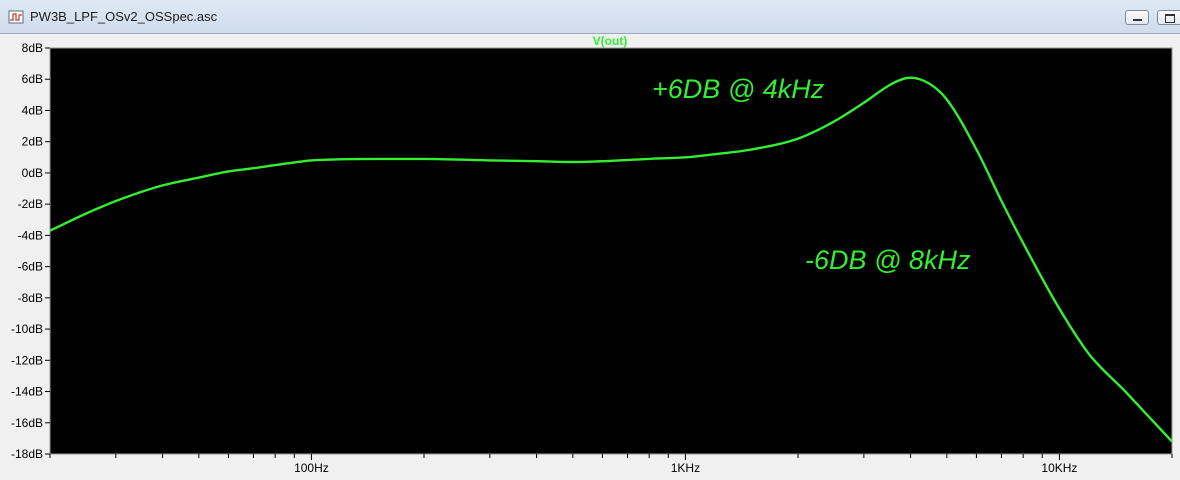 Image resolution: width=1180 pixels, height=480 pixels. I want to click on y-tick-label: -14dB, so click(27, 392).